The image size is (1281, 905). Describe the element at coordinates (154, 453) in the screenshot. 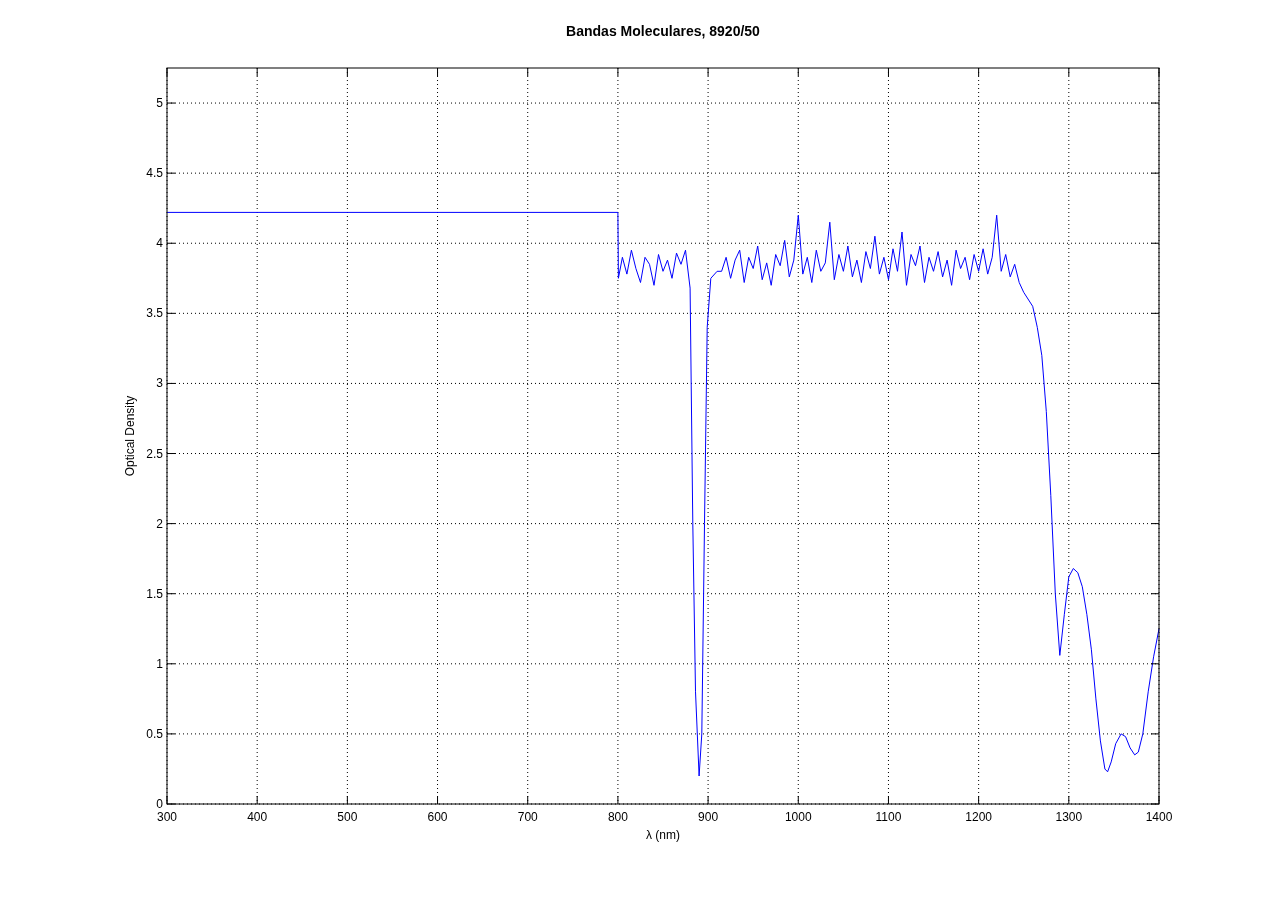

I see `y-tick-label: 2.5` at that location.